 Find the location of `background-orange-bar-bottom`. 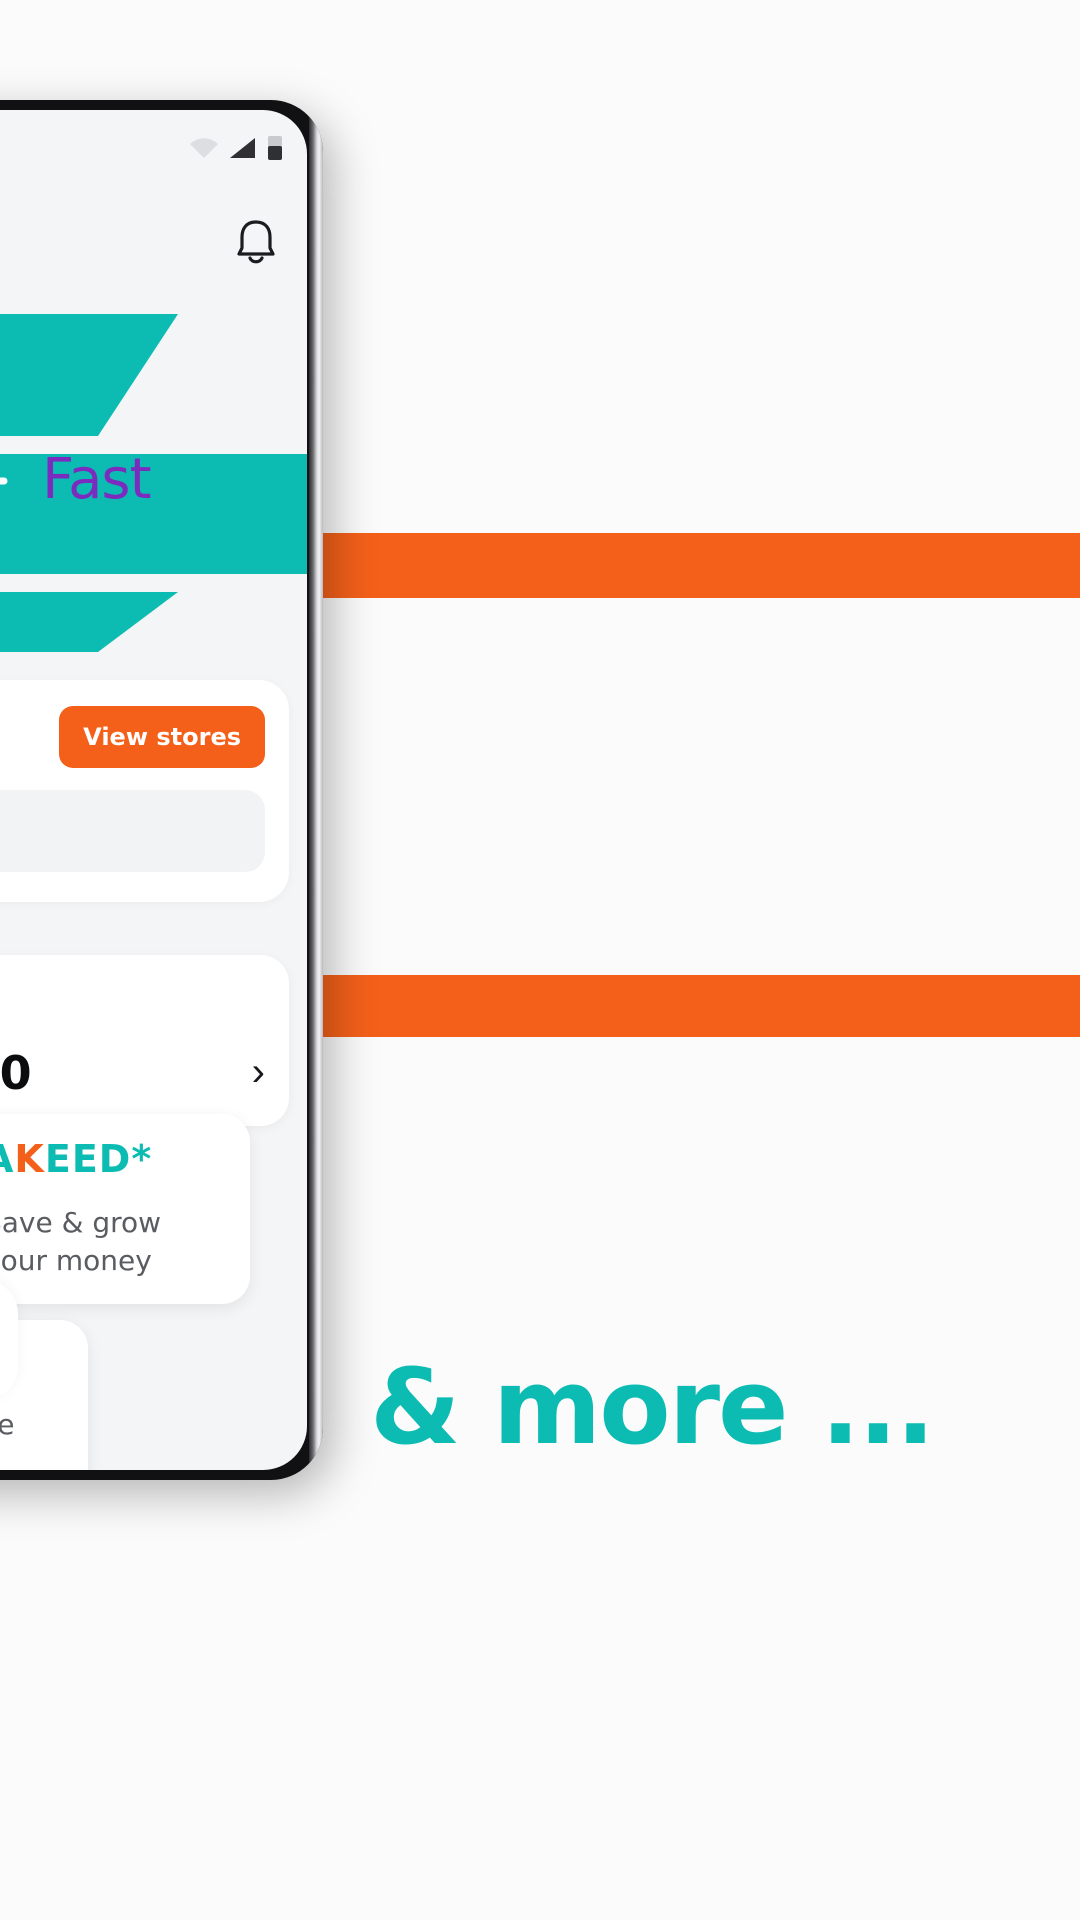

background-orange-bar-bottom is located at coordinates (701, 1006).